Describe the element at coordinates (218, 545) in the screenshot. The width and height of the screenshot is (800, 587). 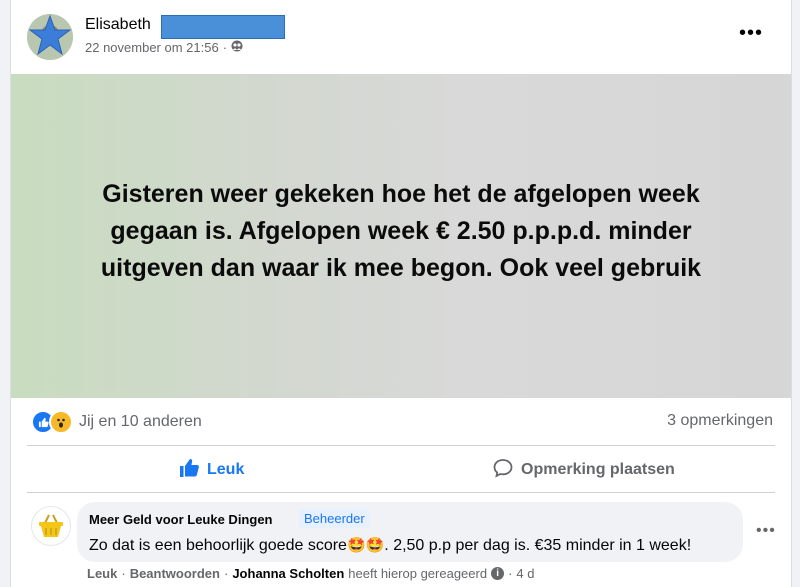
I see `comment-text-start: Zo dat is een behoorlijk goede score` at that location.